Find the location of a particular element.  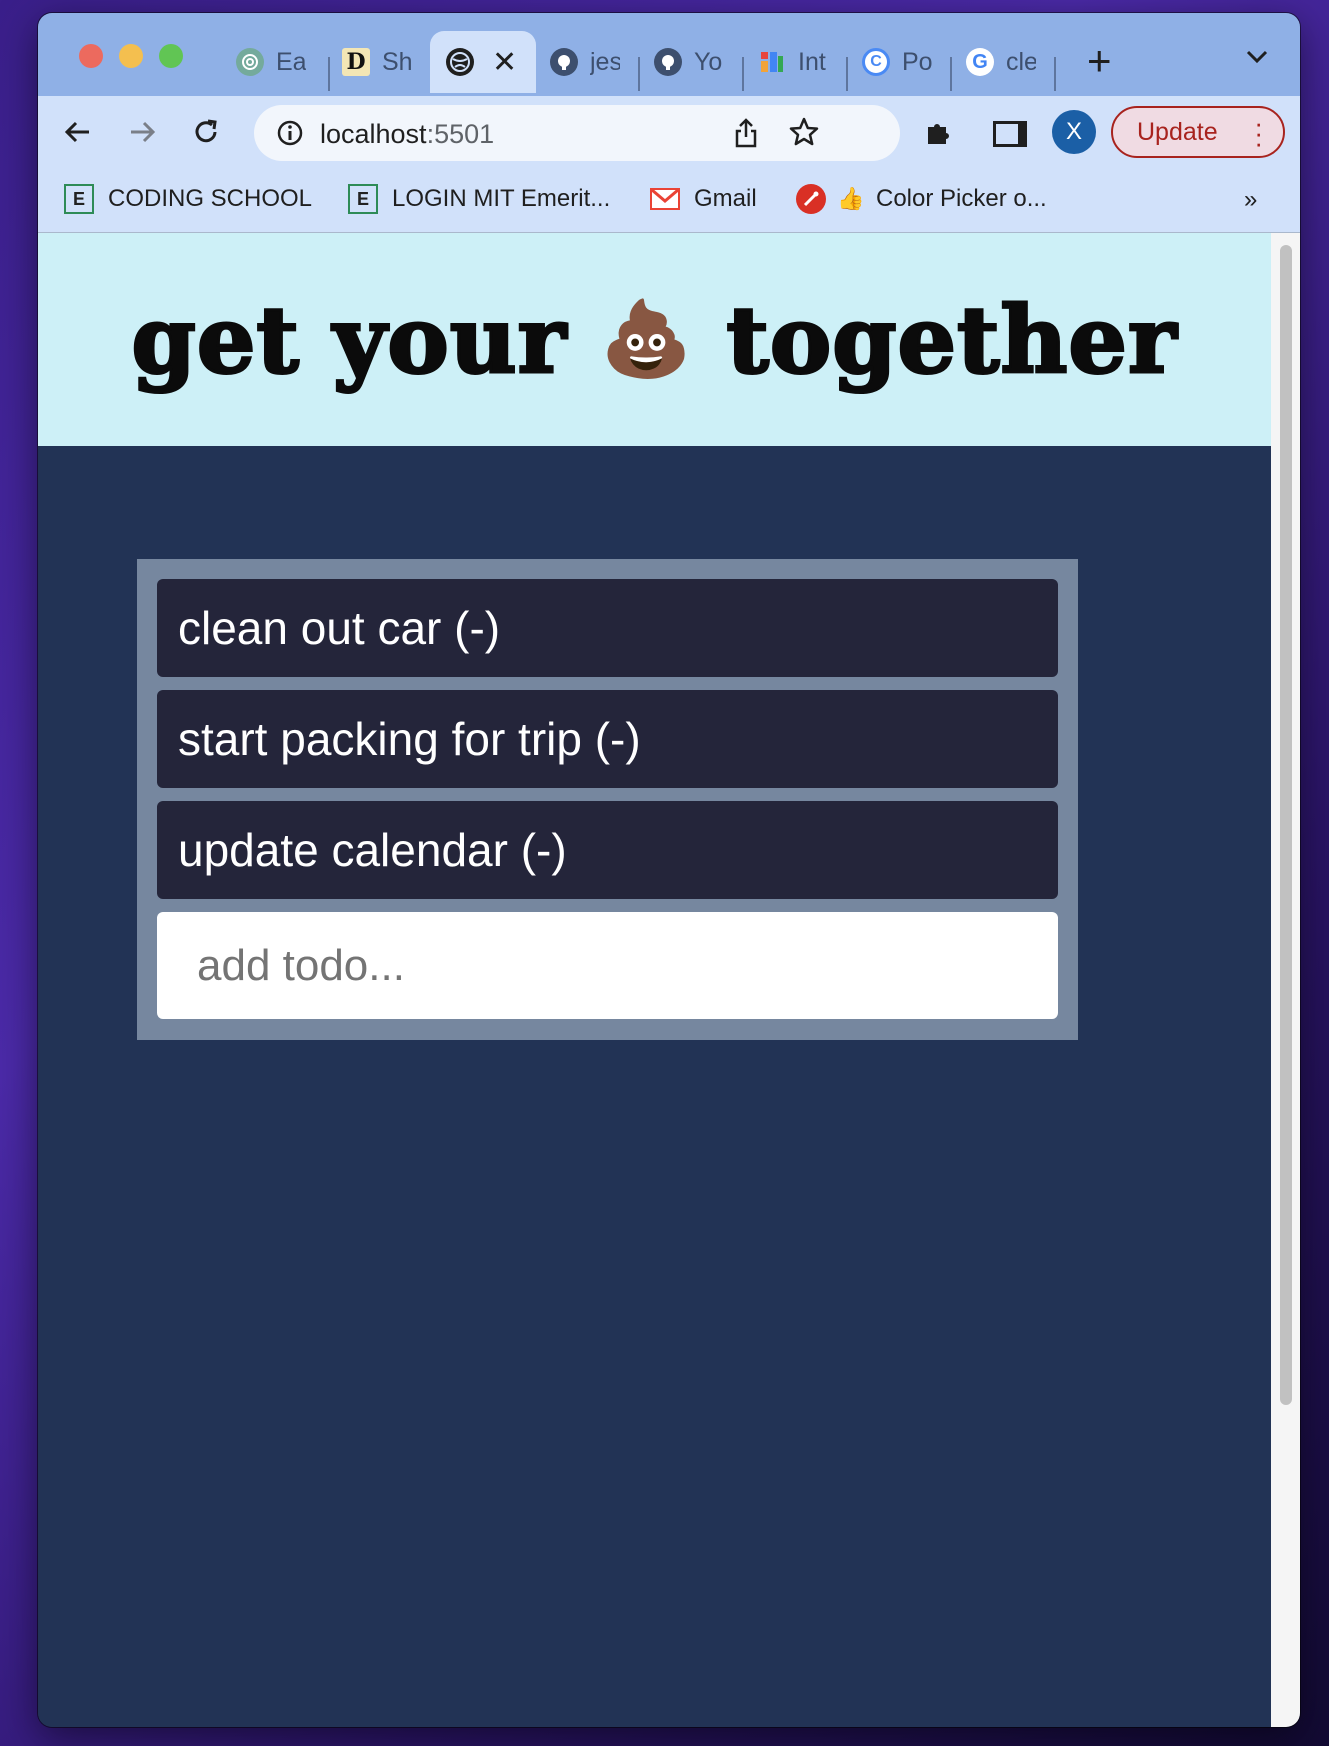

tab-2: D Sh is located at coordinates (385, 62).